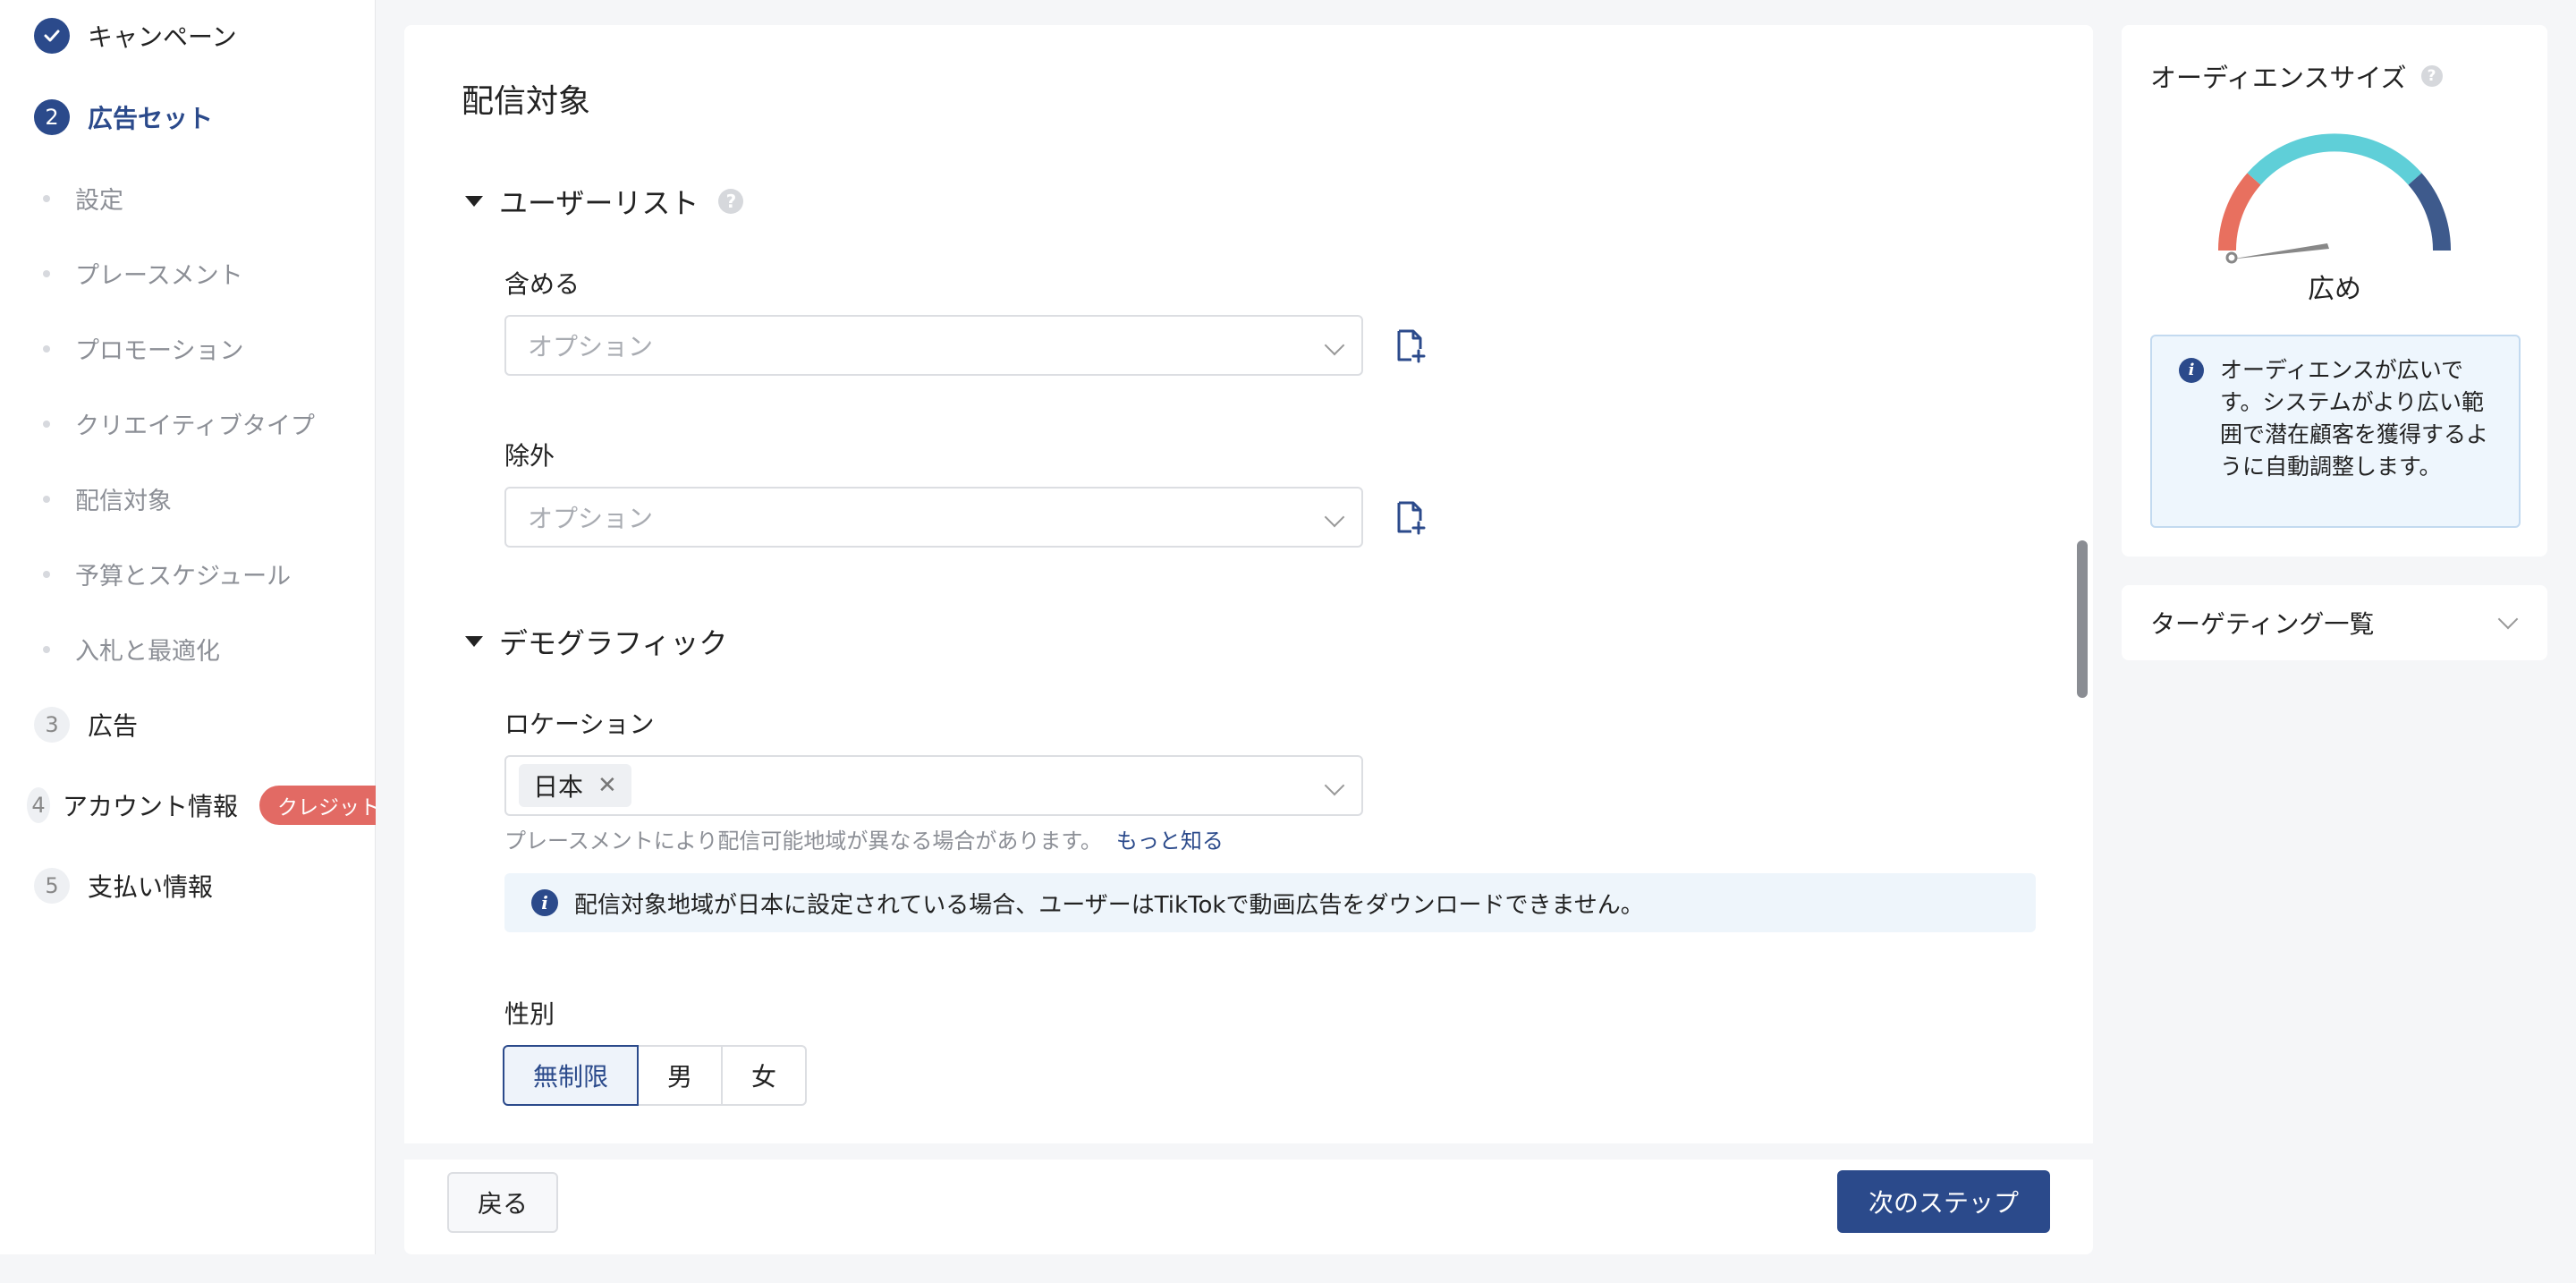 The width and height of the screenshot is (2576, 1283). I want to click on exclude-select: オプション, so click(933, 517).